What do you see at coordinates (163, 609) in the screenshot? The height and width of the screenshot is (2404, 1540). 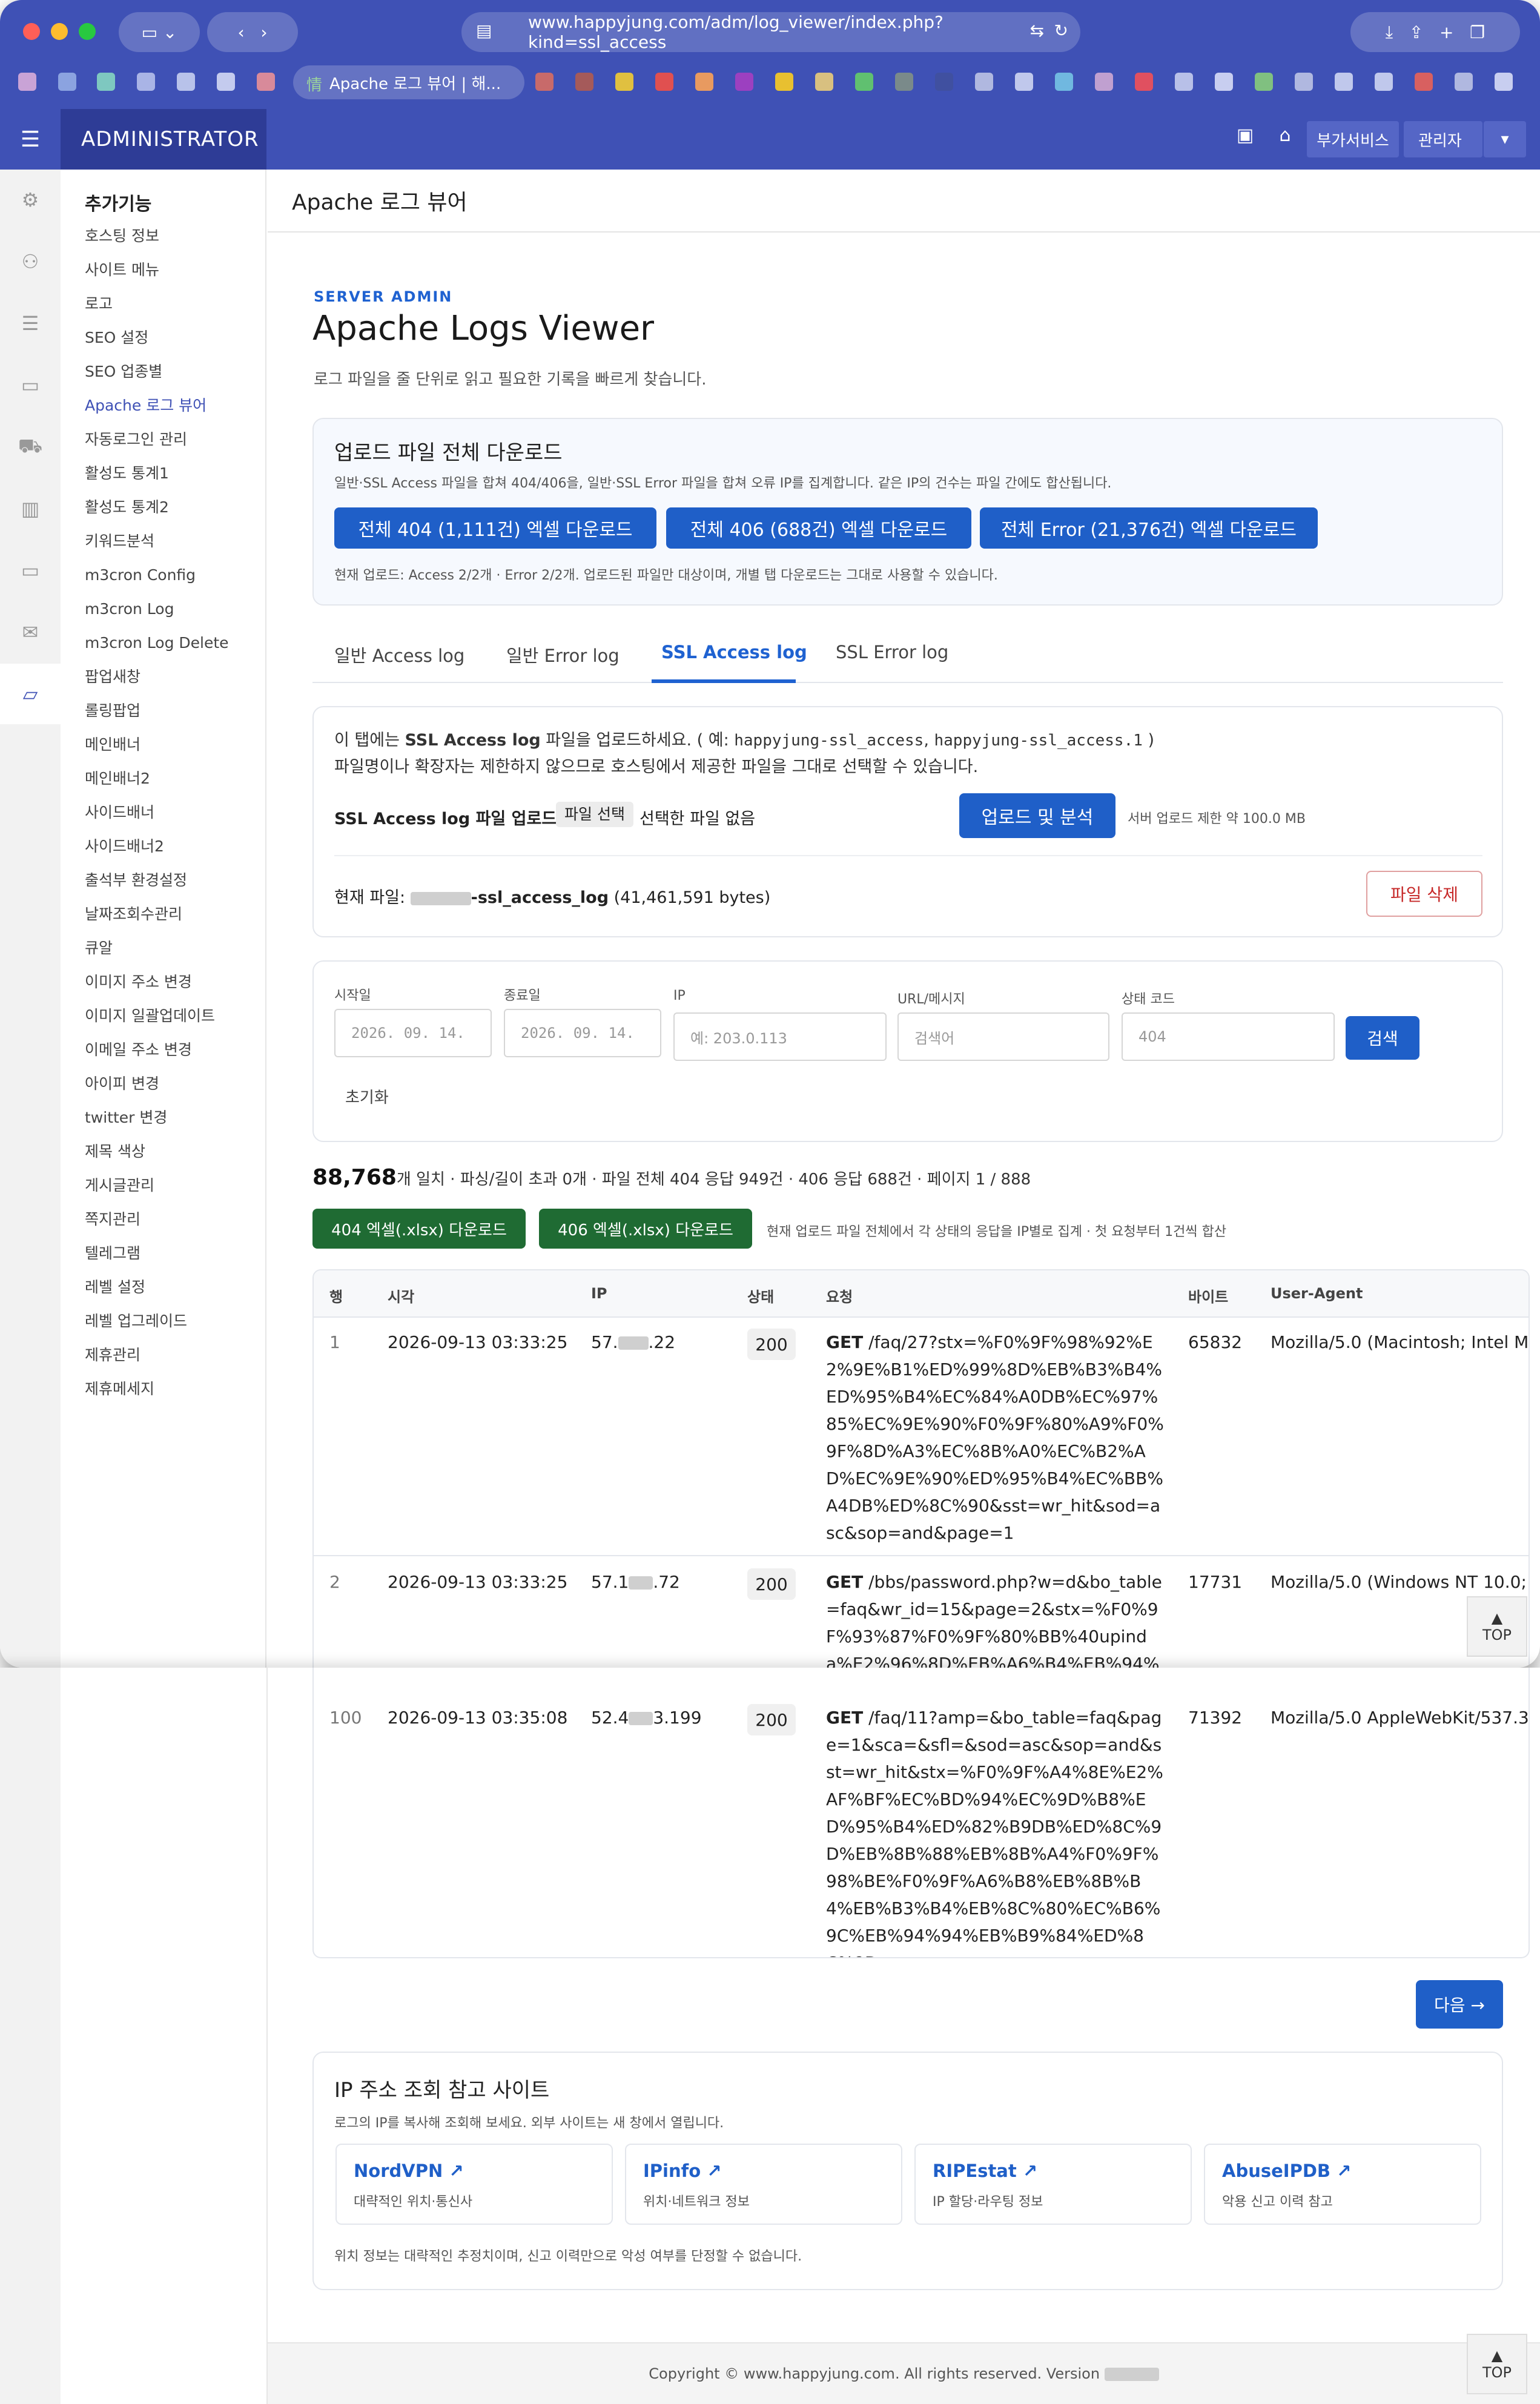 I see `sidebar-item: m3cron Log` at bounding box center [163, 609].